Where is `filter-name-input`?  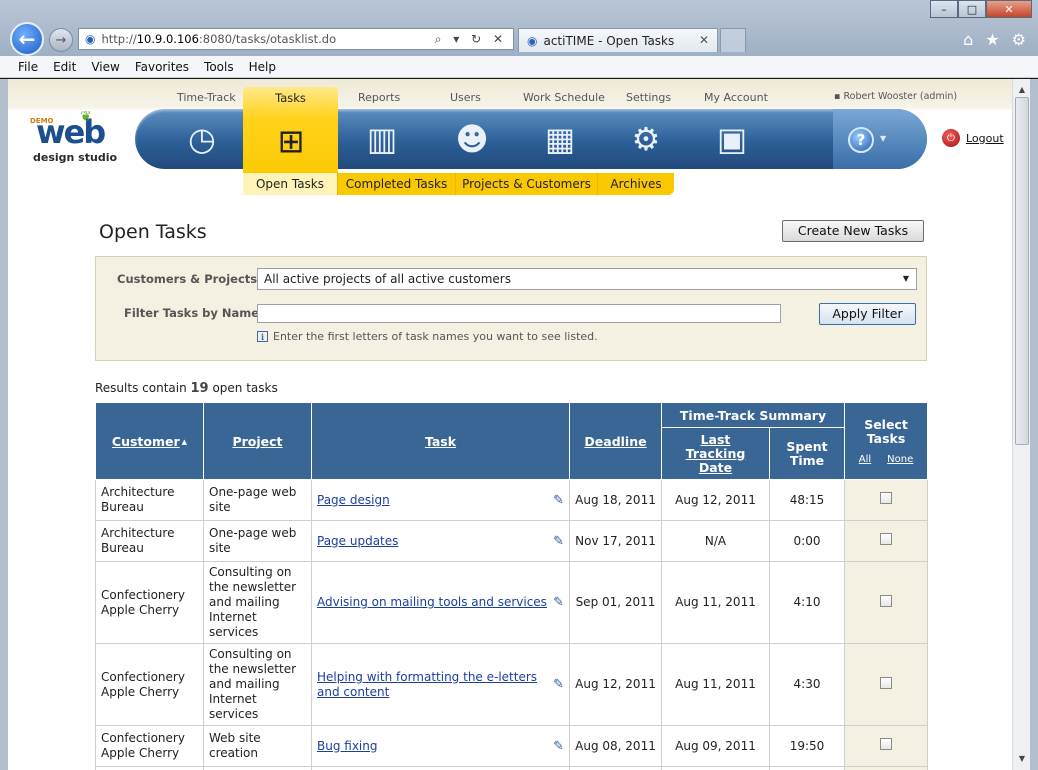
filter-name-input is located at coordinates (519, 313).